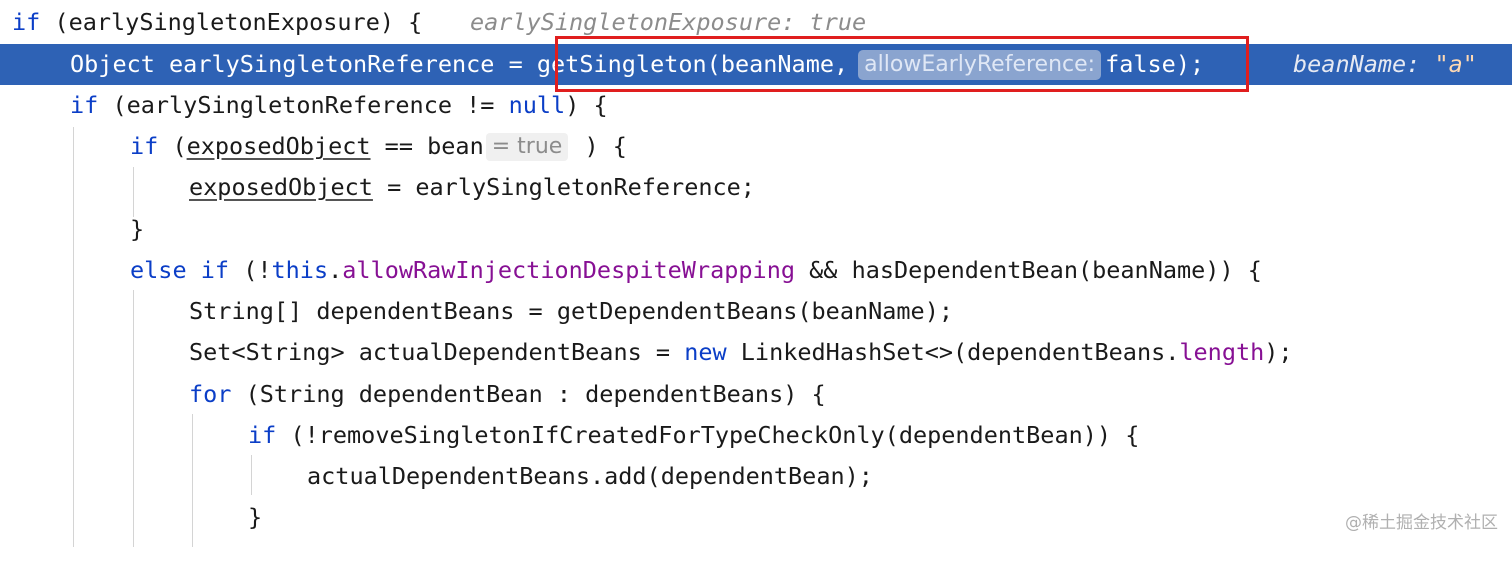 The height and width of the screenshot is (579, 1512). Describe the element at coordinates (335, 270) in the screenshot. I see `code-text: .` at that location.